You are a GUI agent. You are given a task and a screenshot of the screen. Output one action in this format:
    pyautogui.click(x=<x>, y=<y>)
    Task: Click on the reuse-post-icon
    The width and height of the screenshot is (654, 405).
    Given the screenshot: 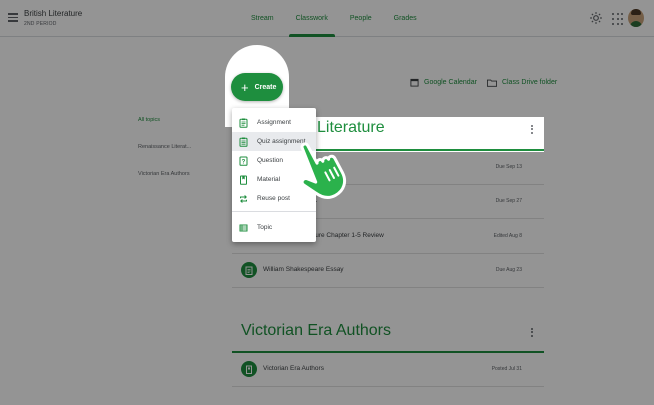 What is the action you would take?
    pyautogui.click(x=243, y=198)
    